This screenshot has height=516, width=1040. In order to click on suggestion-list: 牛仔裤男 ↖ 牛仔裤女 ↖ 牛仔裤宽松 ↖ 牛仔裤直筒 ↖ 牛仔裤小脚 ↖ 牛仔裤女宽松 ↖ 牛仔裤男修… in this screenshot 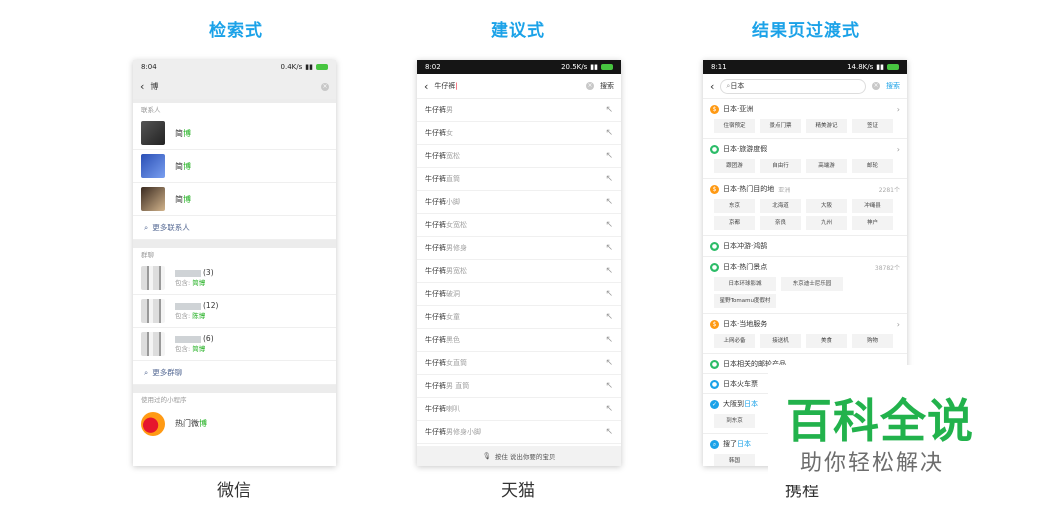, I will do `click(519, 271)`.